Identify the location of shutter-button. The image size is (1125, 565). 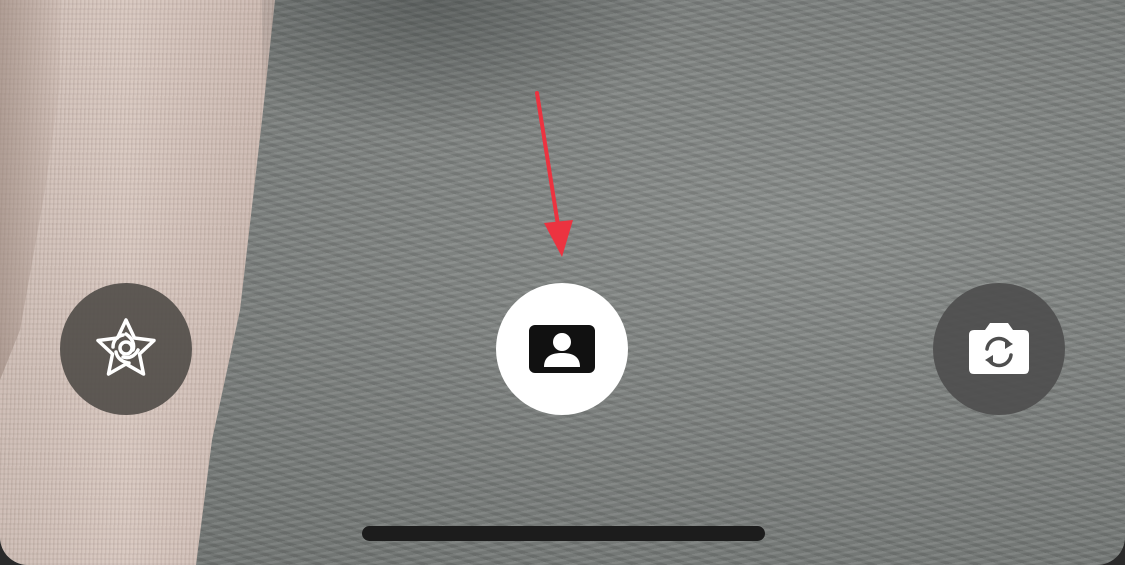
(562, 349).